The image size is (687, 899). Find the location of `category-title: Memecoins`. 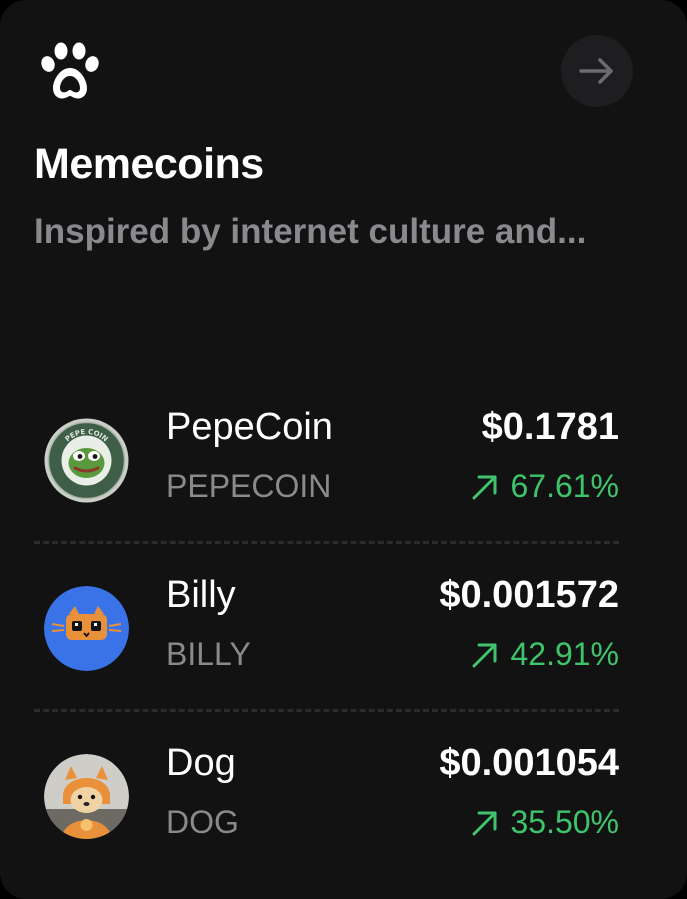

category-title: Memecoins is located at coordinates (149, 164).